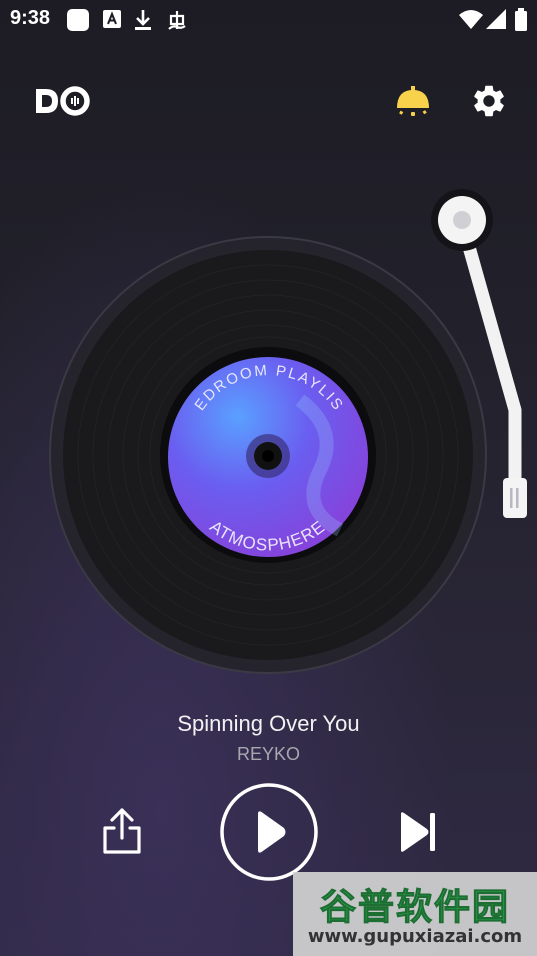 This screenshot has height=956, width=537. Describe the element at coordinates (415, 936) in the screenshot. I see `watermark-url: www.gupuxiazai.com` at that location.